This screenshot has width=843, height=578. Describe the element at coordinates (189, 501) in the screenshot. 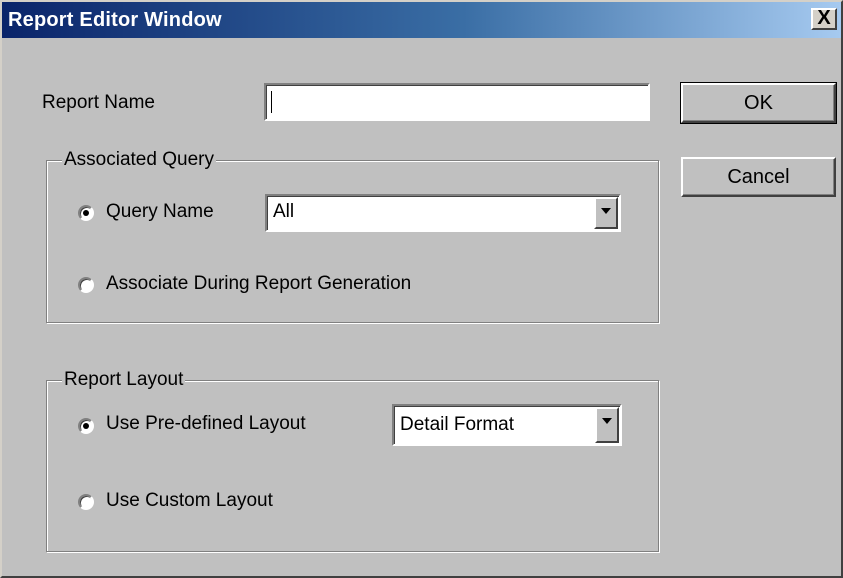

I see `custom-layout-label: Use Custom Layout` at that location.